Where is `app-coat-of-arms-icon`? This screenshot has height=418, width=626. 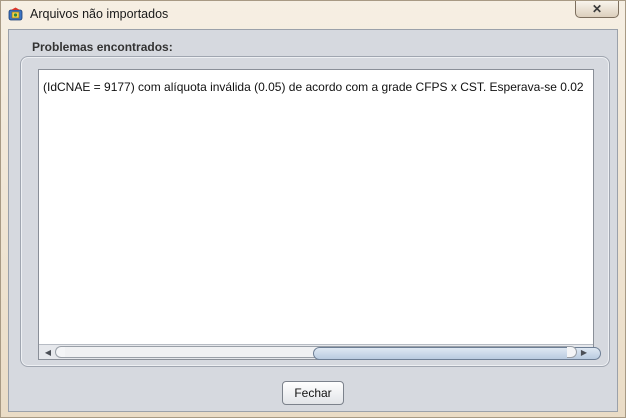 app-coat-of-arms-icon is located at coordinates (15, 14).